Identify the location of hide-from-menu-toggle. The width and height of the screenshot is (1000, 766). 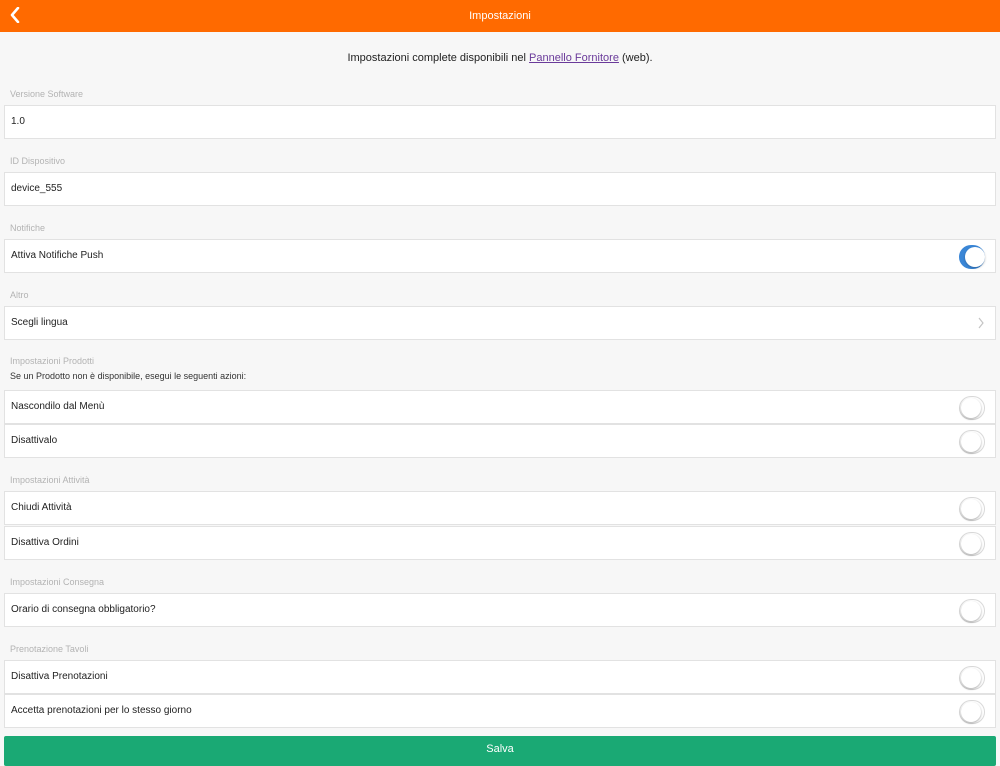
(972, 408).